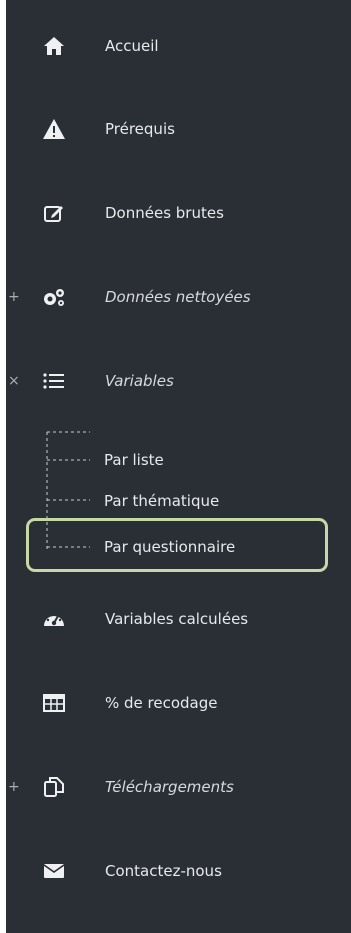 This screenshot has height=933, width=351. Describe the element at coordinates (54, 213) in the screenshot. I see `edit-icon` at that location.